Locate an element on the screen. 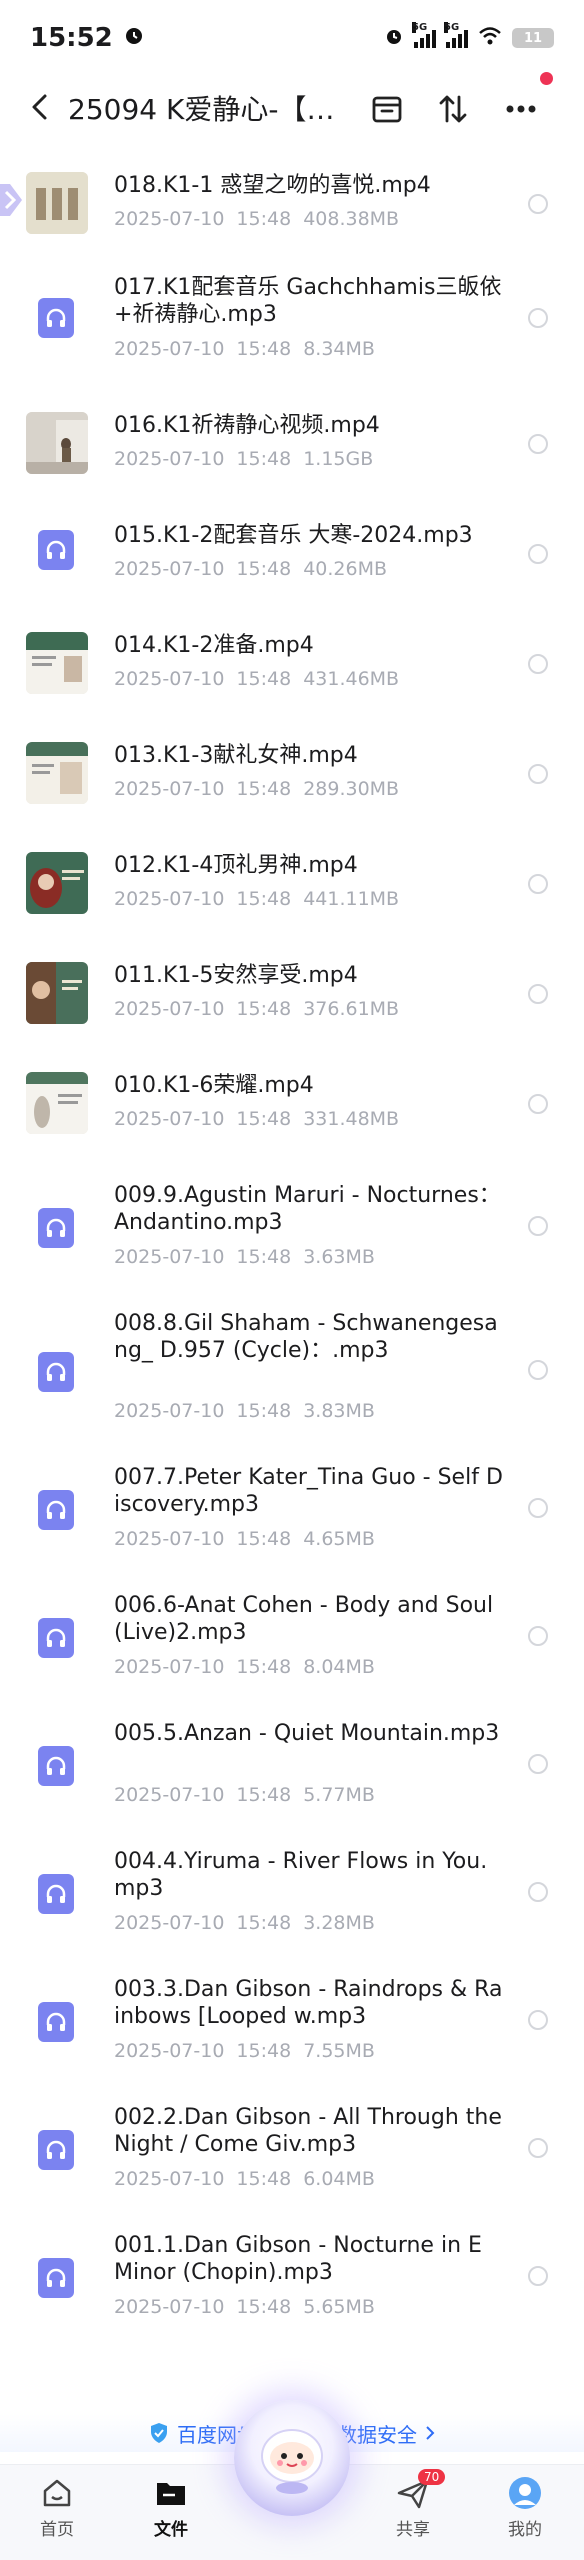 The height and width of the screenshot is (2560, 584). notification-dot is located at coordinates (546, 78).